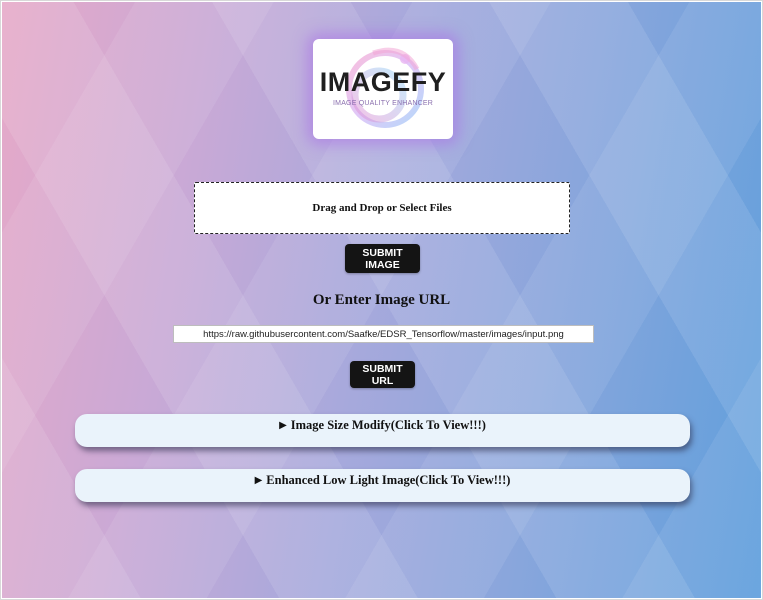 The height and width of the screenshot is (600, 763). I want to click on image-url-input, so click(383, 334).